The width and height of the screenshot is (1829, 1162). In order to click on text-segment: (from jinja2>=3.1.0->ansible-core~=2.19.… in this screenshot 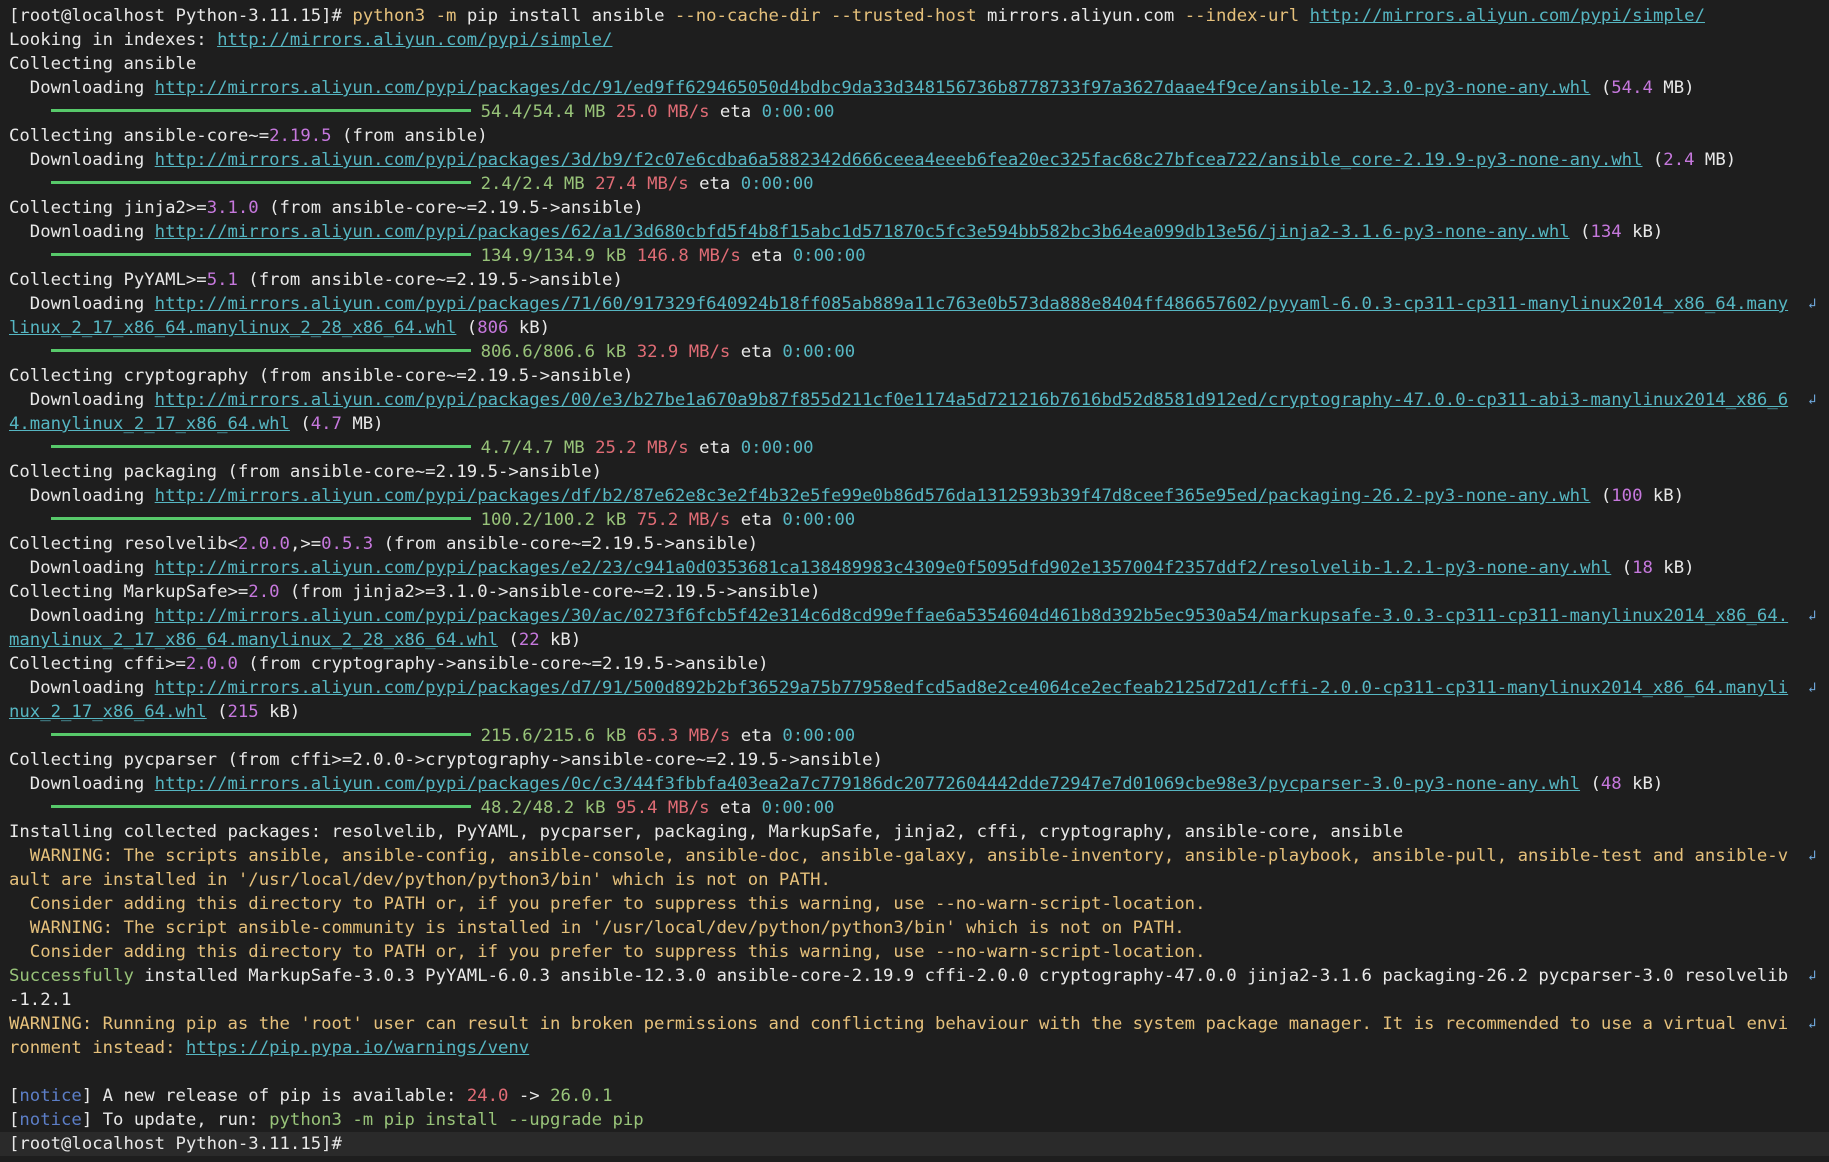, I will do `click(550, 592)`.